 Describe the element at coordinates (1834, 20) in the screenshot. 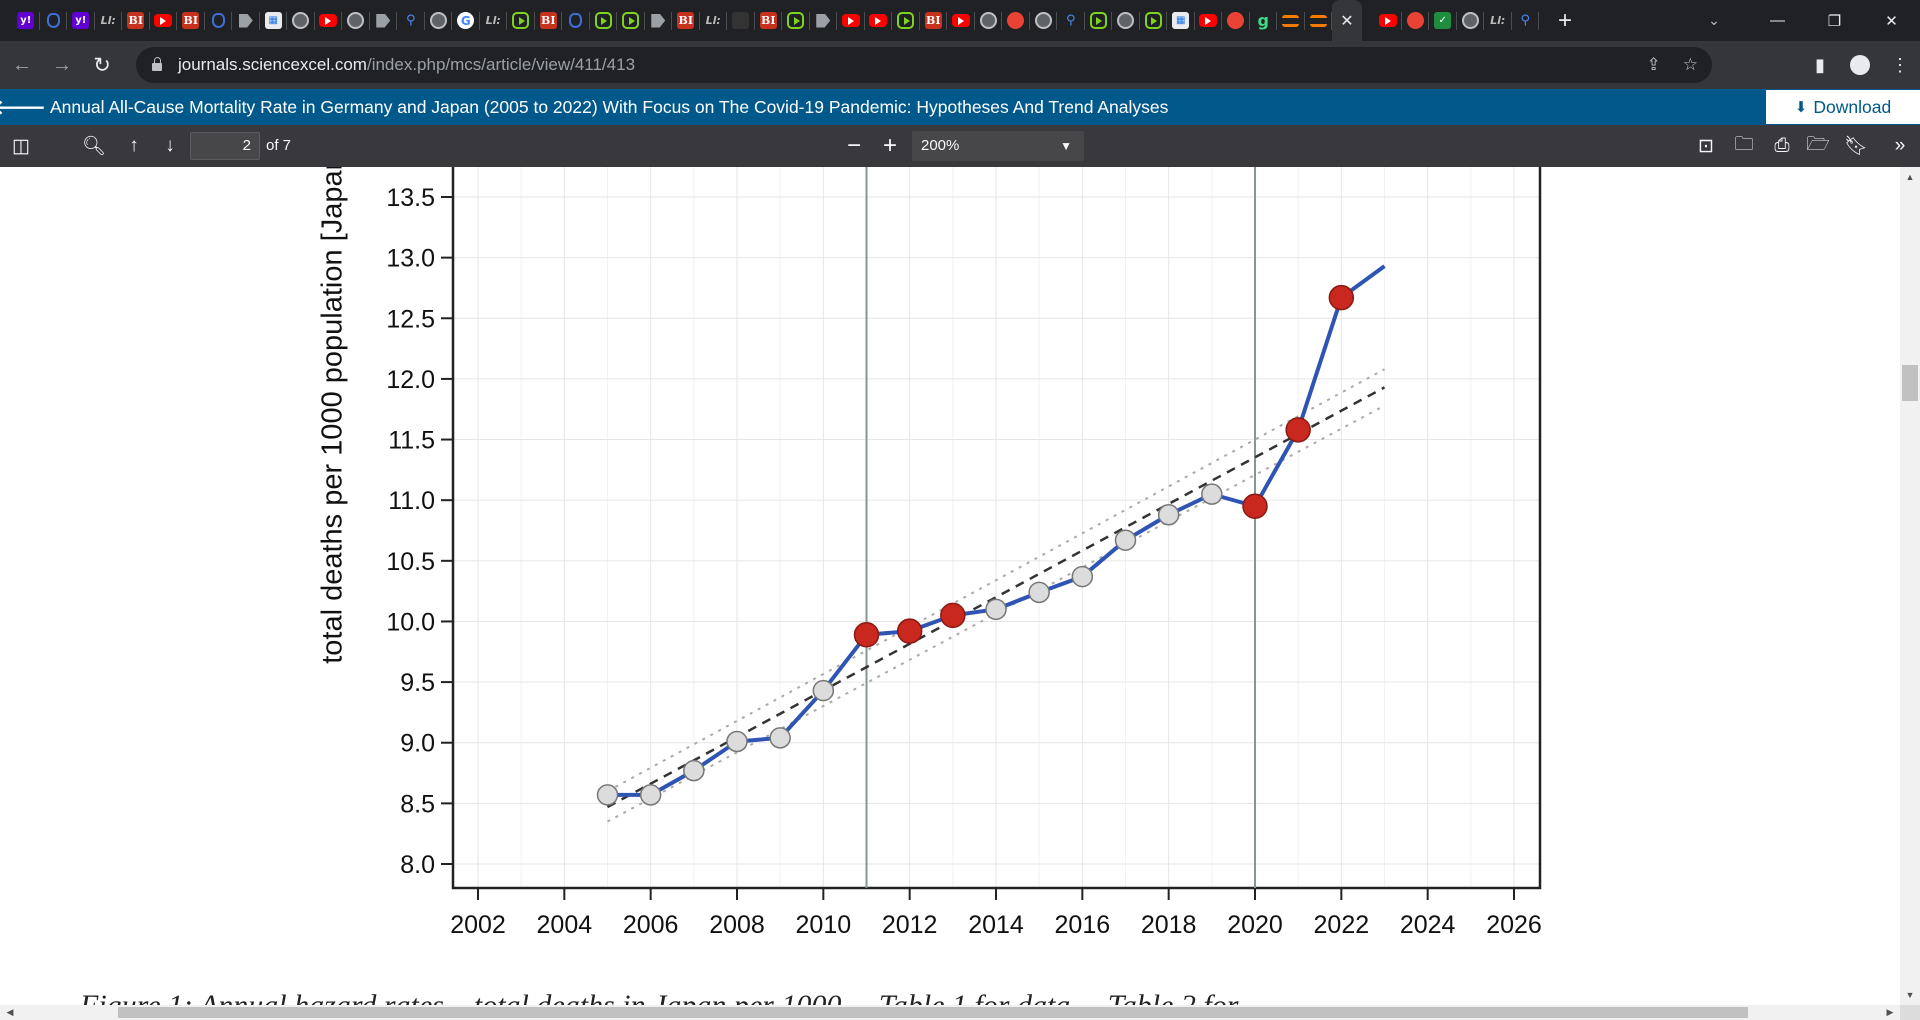

I see `restore-icon: ❐` at that location.